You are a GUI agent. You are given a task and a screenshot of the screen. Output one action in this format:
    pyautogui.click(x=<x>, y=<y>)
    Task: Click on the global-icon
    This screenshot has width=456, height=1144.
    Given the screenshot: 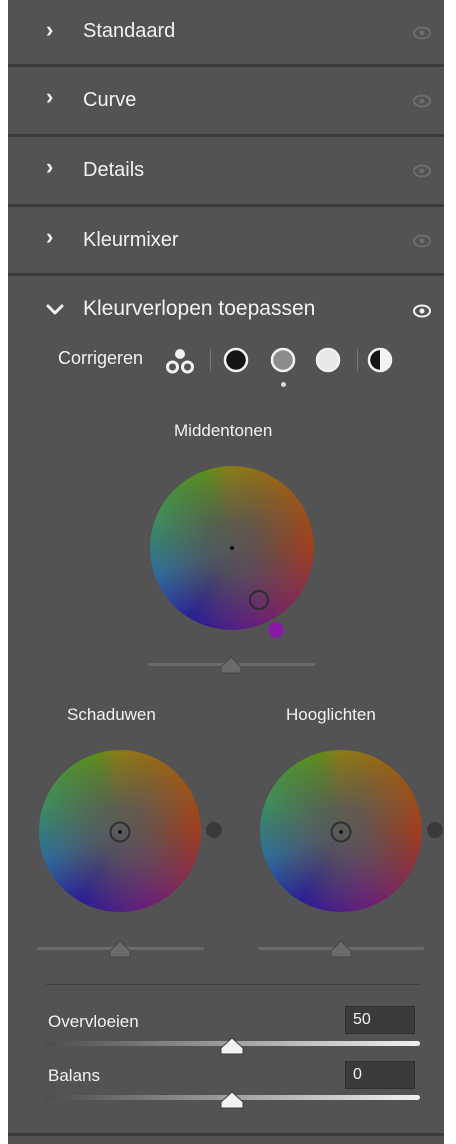 What is the action you would take?
    pyautogui.click(x=380, y=360)
    